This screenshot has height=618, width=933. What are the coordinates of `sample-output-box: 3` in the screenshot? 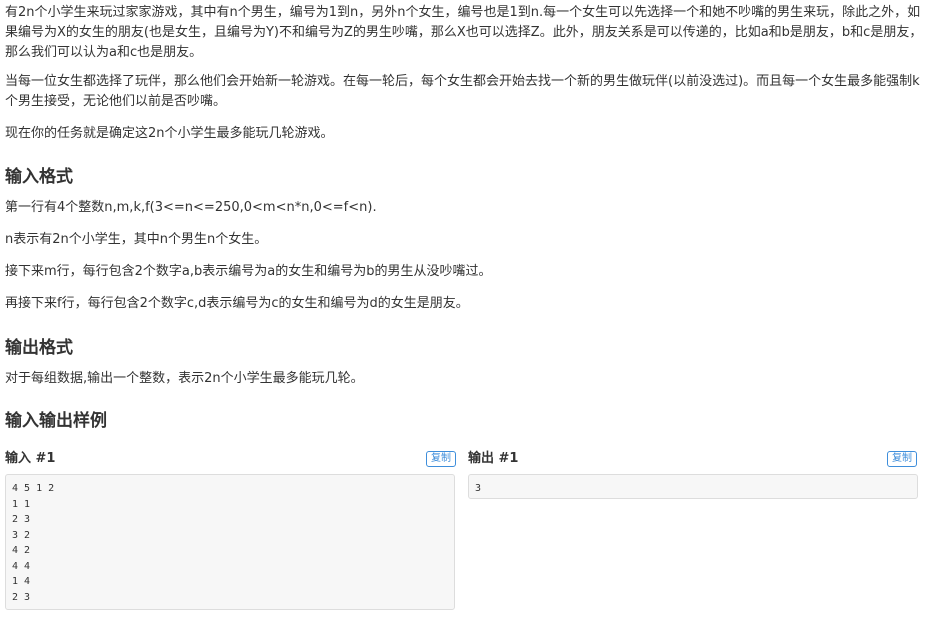 It's located at (693, 486).